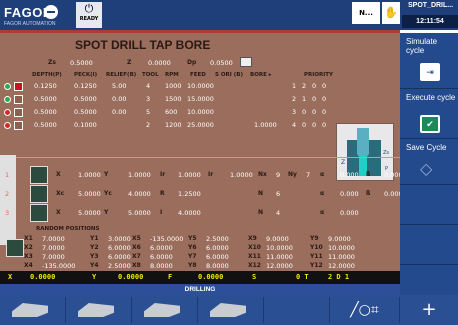 This screenshot has height=325, width=458. What do you see at coordinates (33, 310) in the screenshot?
I see `softkey-f1` at bounding box center [33, 310].